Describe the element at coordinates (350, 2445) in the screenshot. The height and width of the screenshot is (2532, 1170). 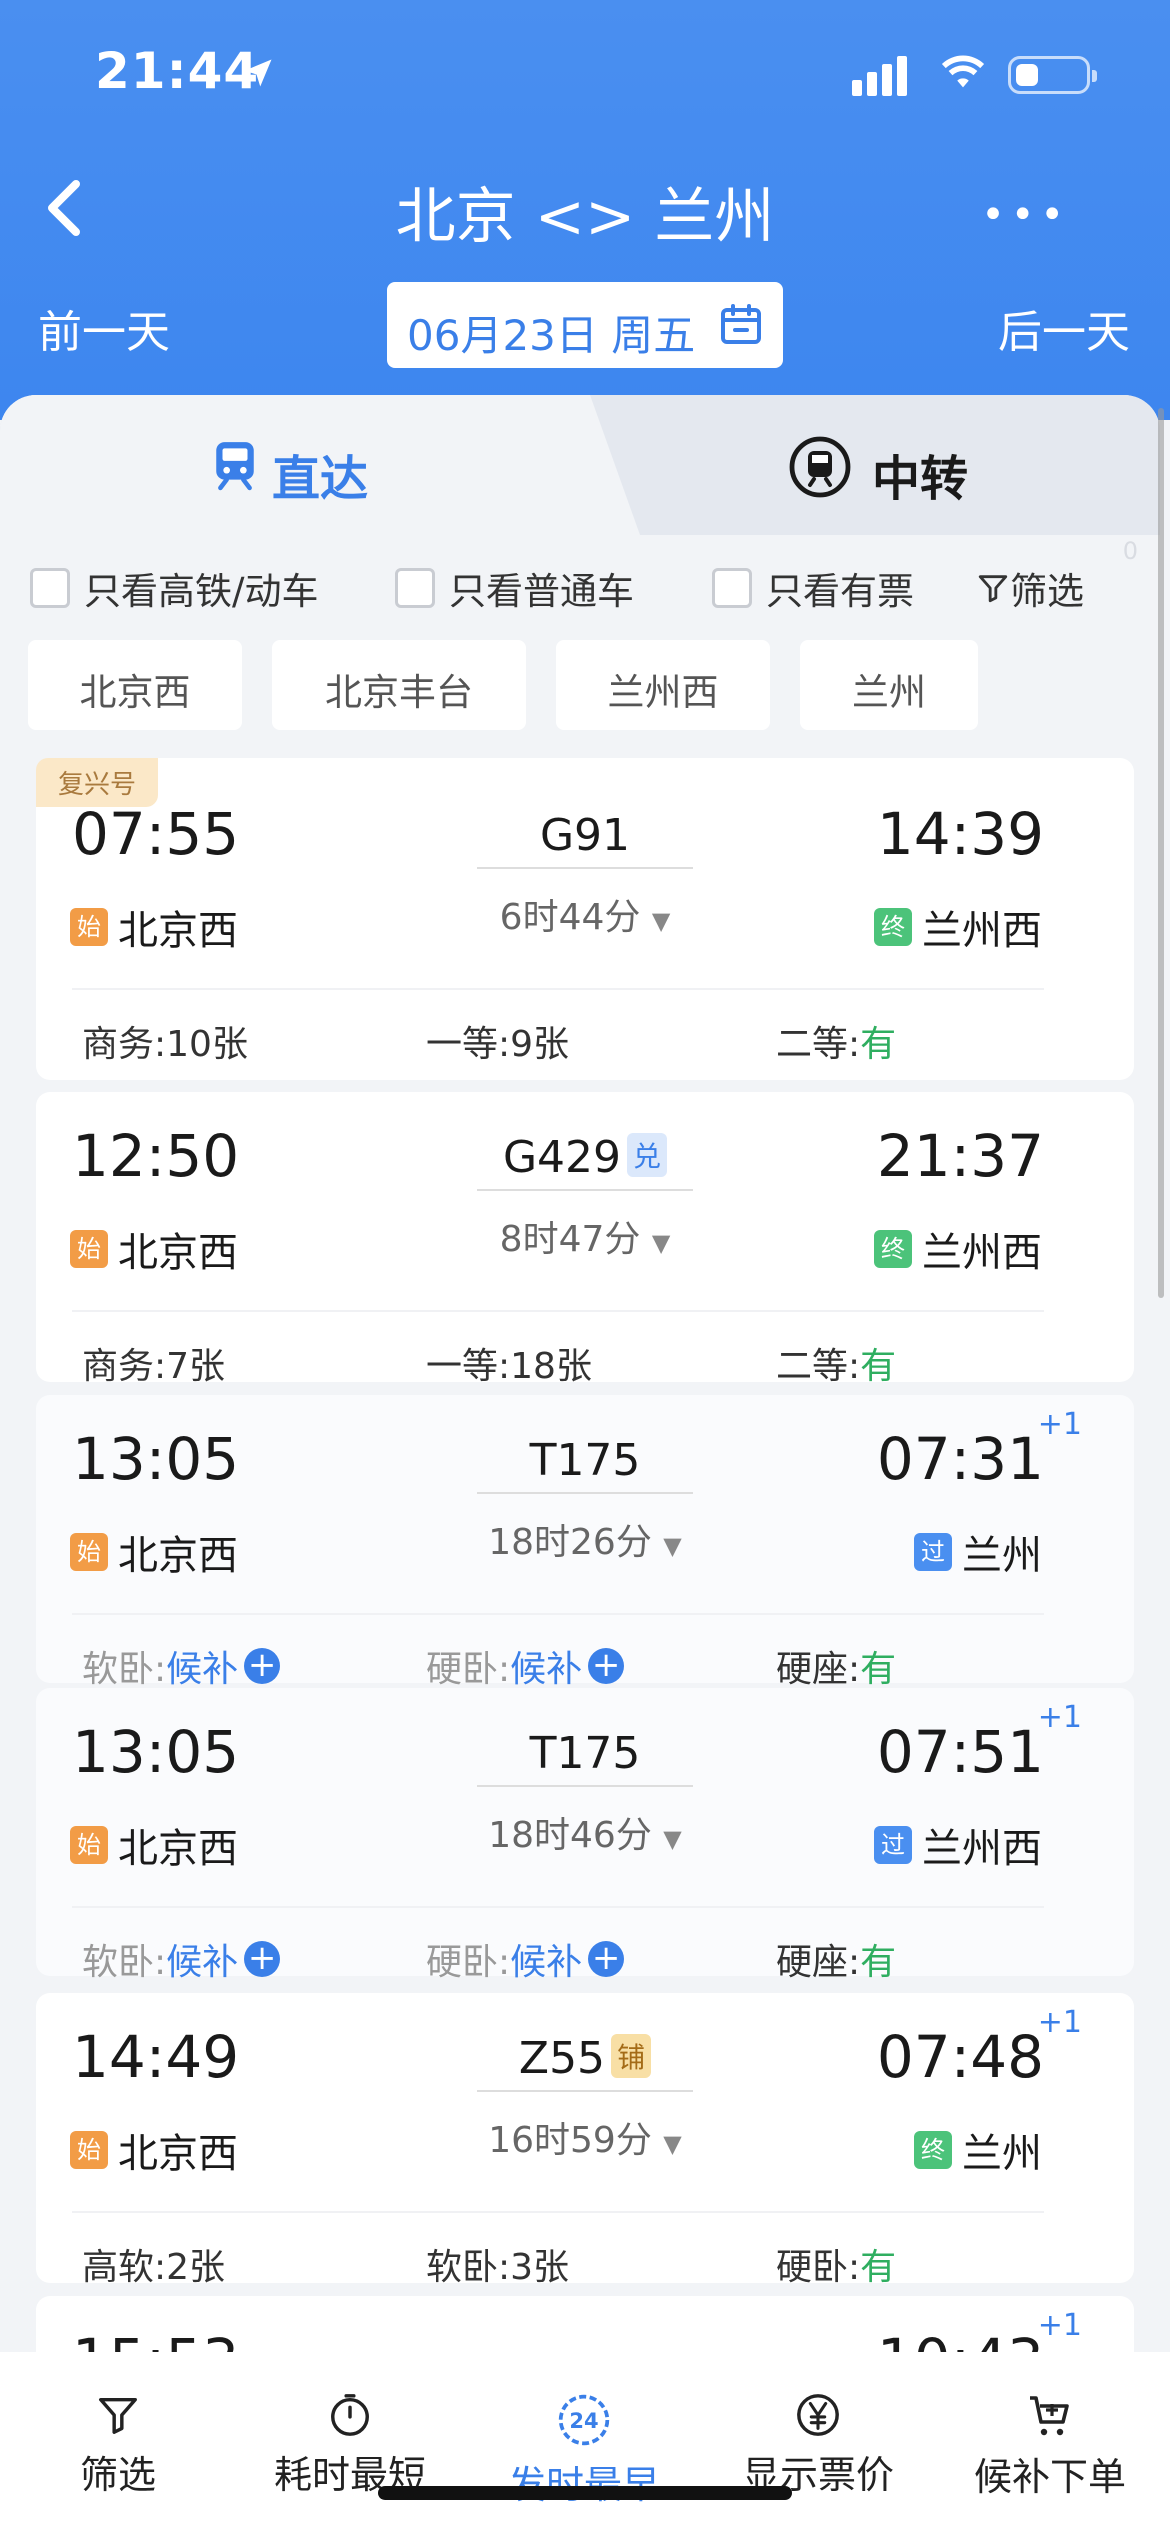
I see `bottom-shortest-button: 耗时最短` at that location.